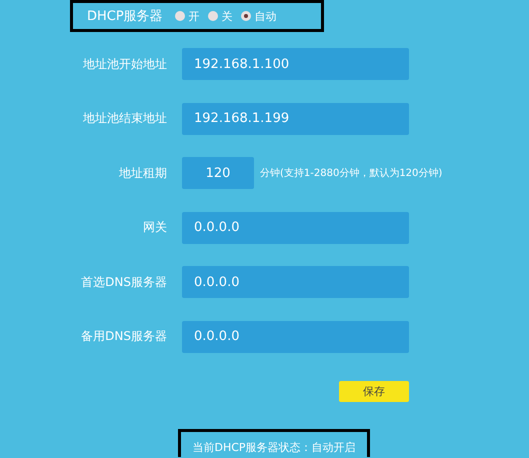  I want to click on input-field: 120, so click(218, 173).